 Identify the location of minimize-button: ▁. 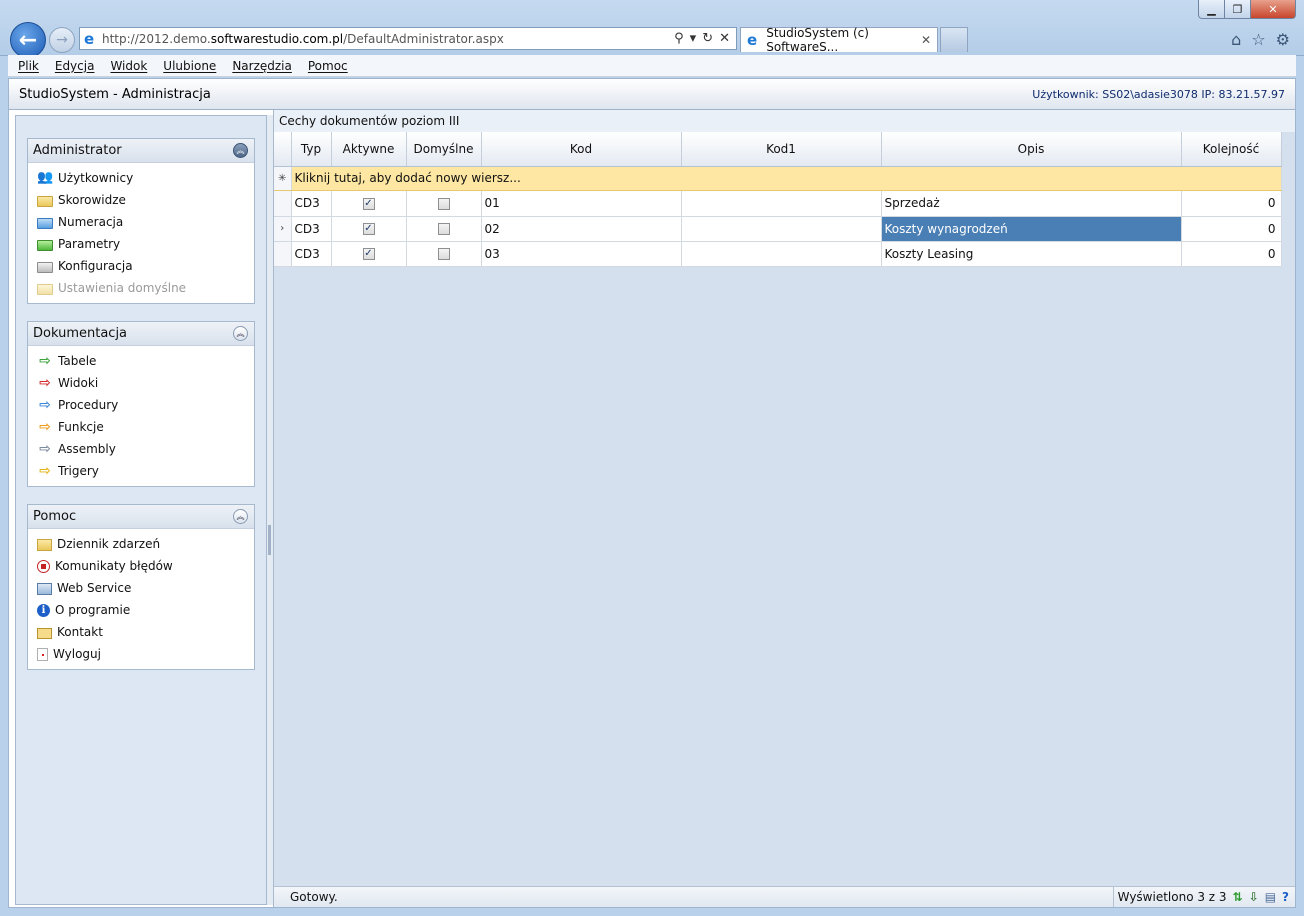
(1211, 9).